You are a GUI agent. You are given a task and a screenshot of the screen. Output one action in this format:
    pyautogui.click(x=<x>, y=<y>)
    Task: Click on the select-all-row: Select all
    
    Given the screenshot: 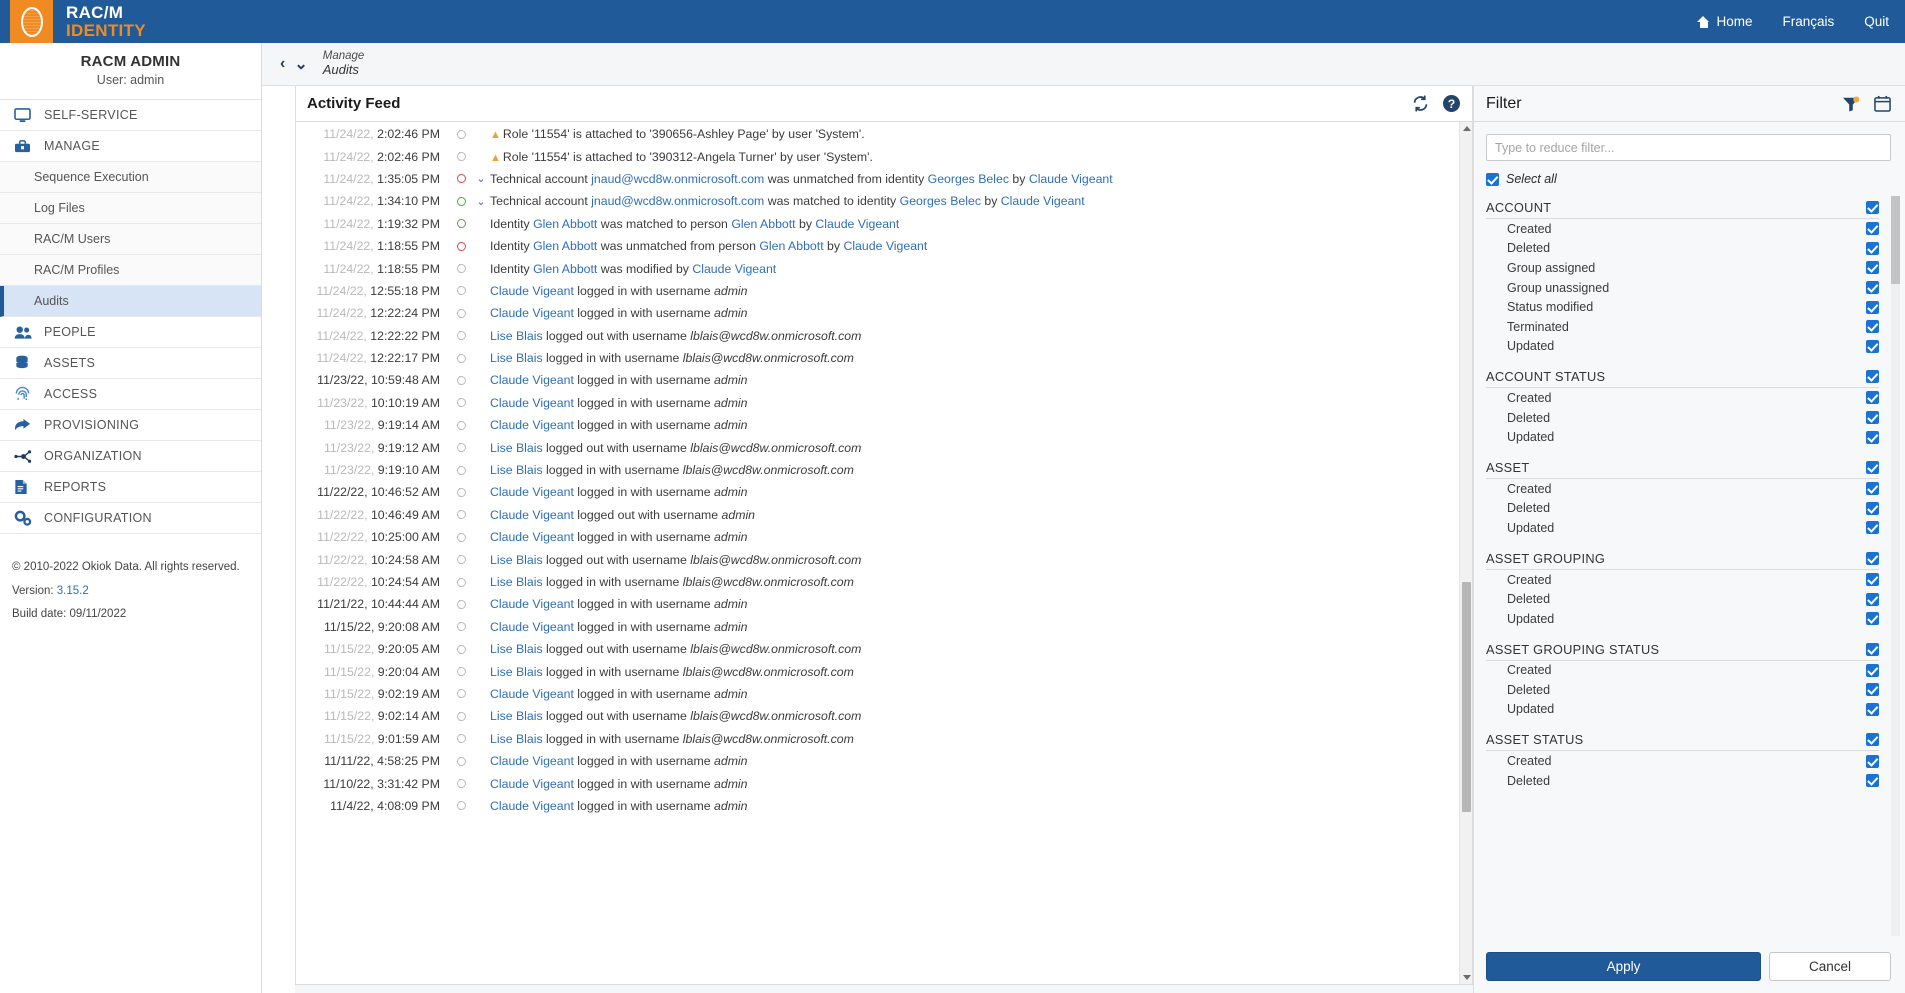 What is the action you would take?
    pyautogui.click(x=1688, y=179)
    